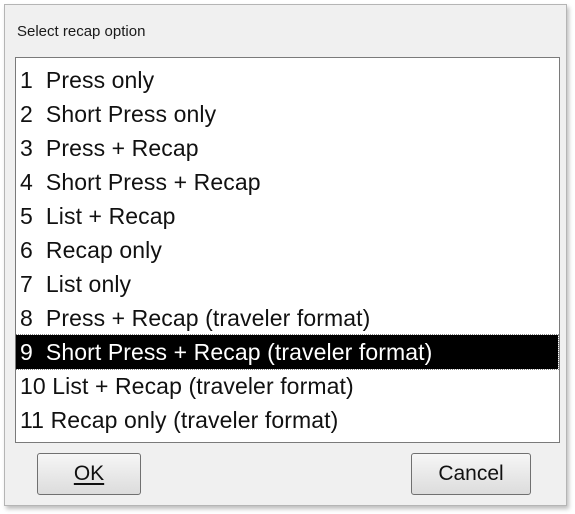 The height and width of the screenshot is (514, 575). Describe the element at coordinates (287, 284) in the screenshot. I see `list-item: 7 List only` at that location.